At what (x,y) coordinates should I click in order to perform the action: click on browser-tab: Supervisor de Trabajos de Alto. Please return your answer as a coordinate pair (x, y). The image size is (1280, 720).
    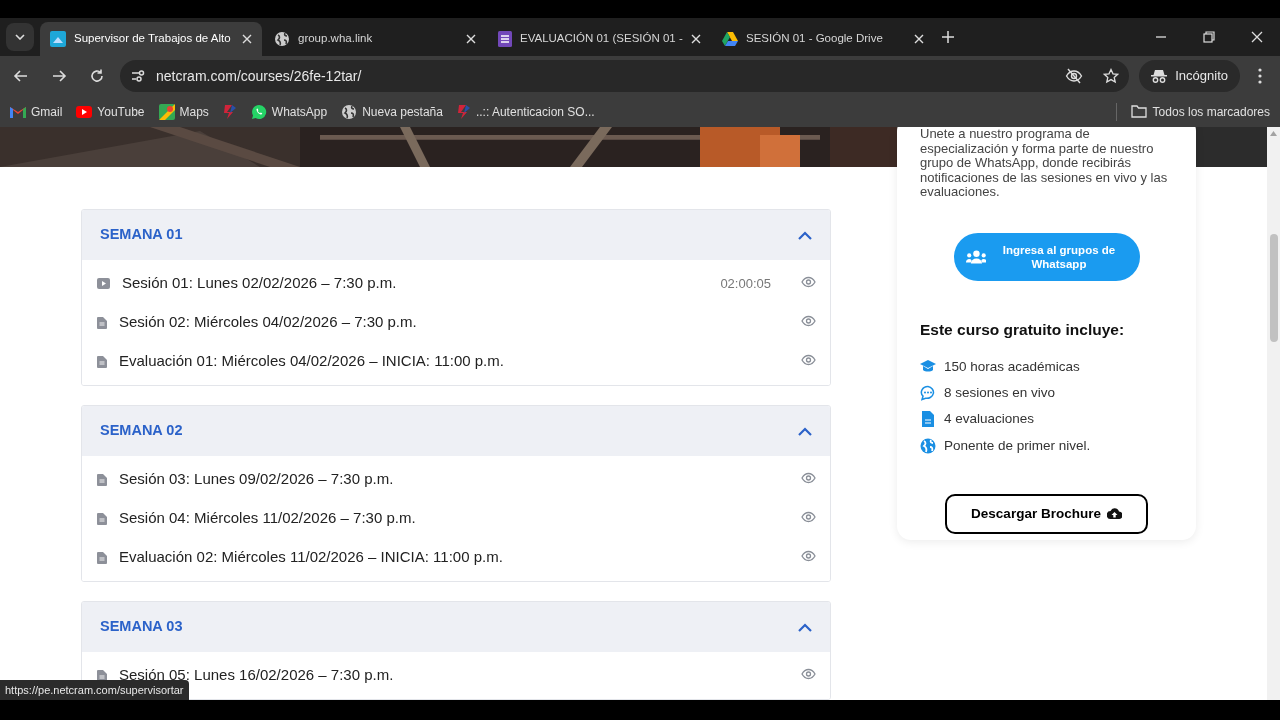
    Looking at the image, I should click on (151, 39).